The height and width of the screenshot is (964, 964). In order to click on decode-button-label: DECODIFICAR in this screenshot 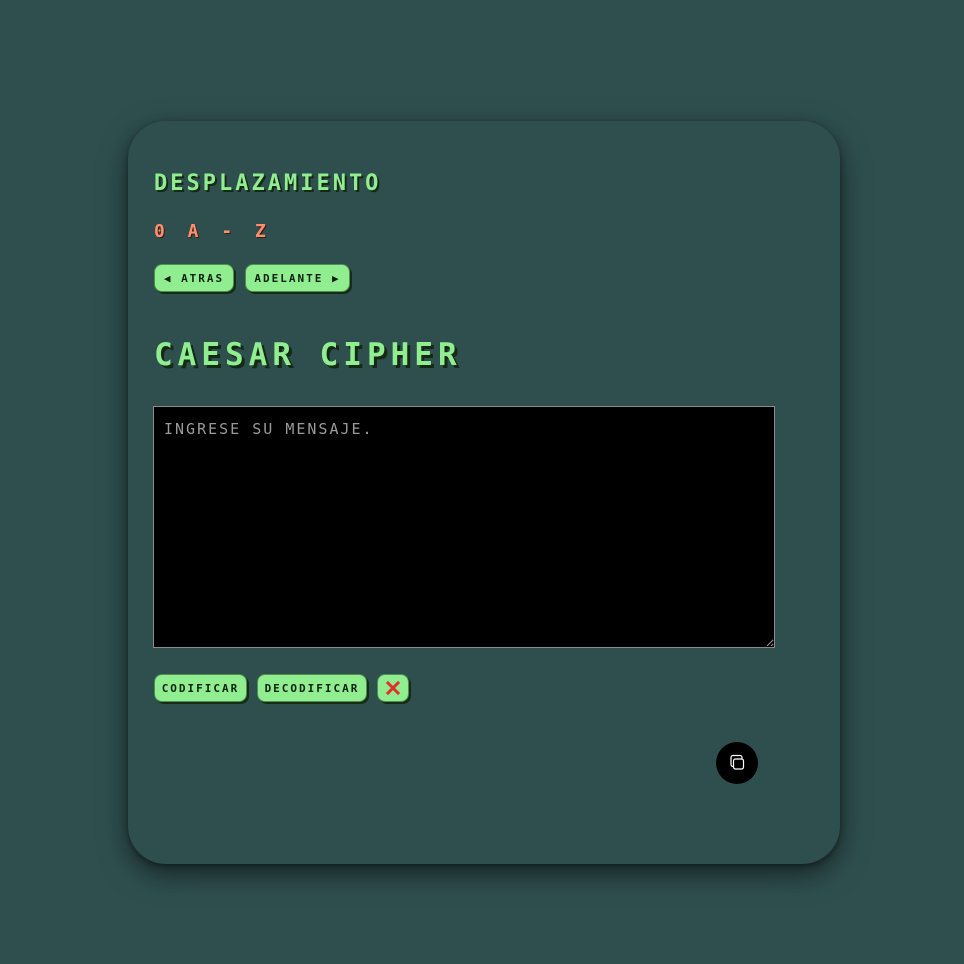, I will do `click(312, 688)`.